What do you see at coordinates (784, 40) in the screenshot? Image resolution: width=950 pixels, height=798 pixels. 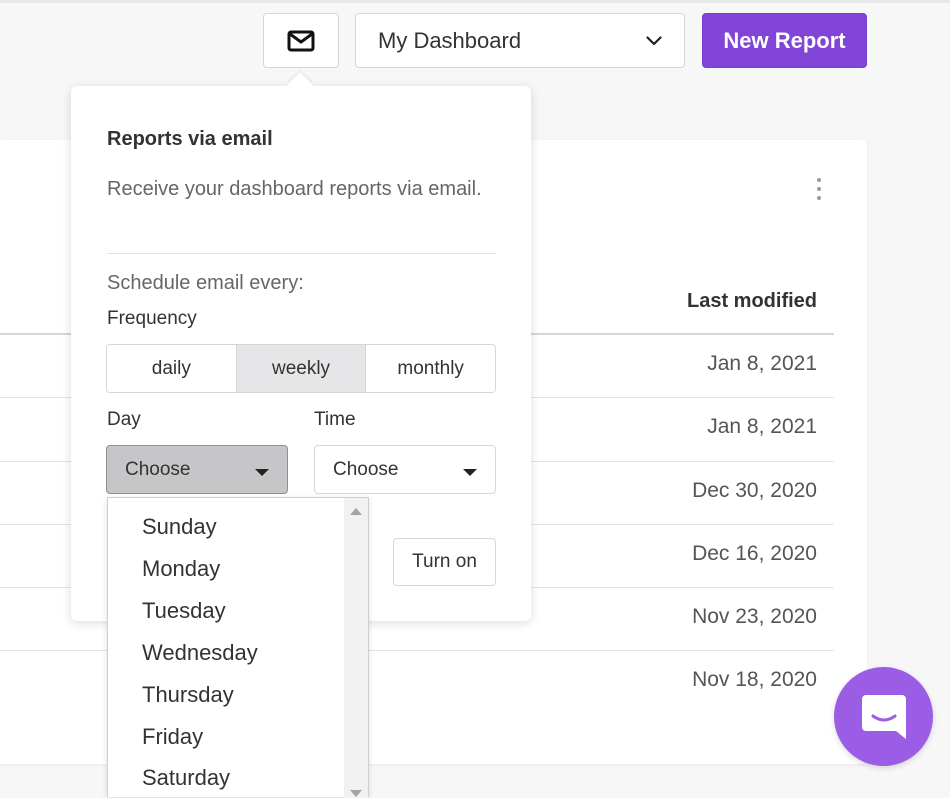 I see `new-report-button: New Report` at bounding box center [784, 40].